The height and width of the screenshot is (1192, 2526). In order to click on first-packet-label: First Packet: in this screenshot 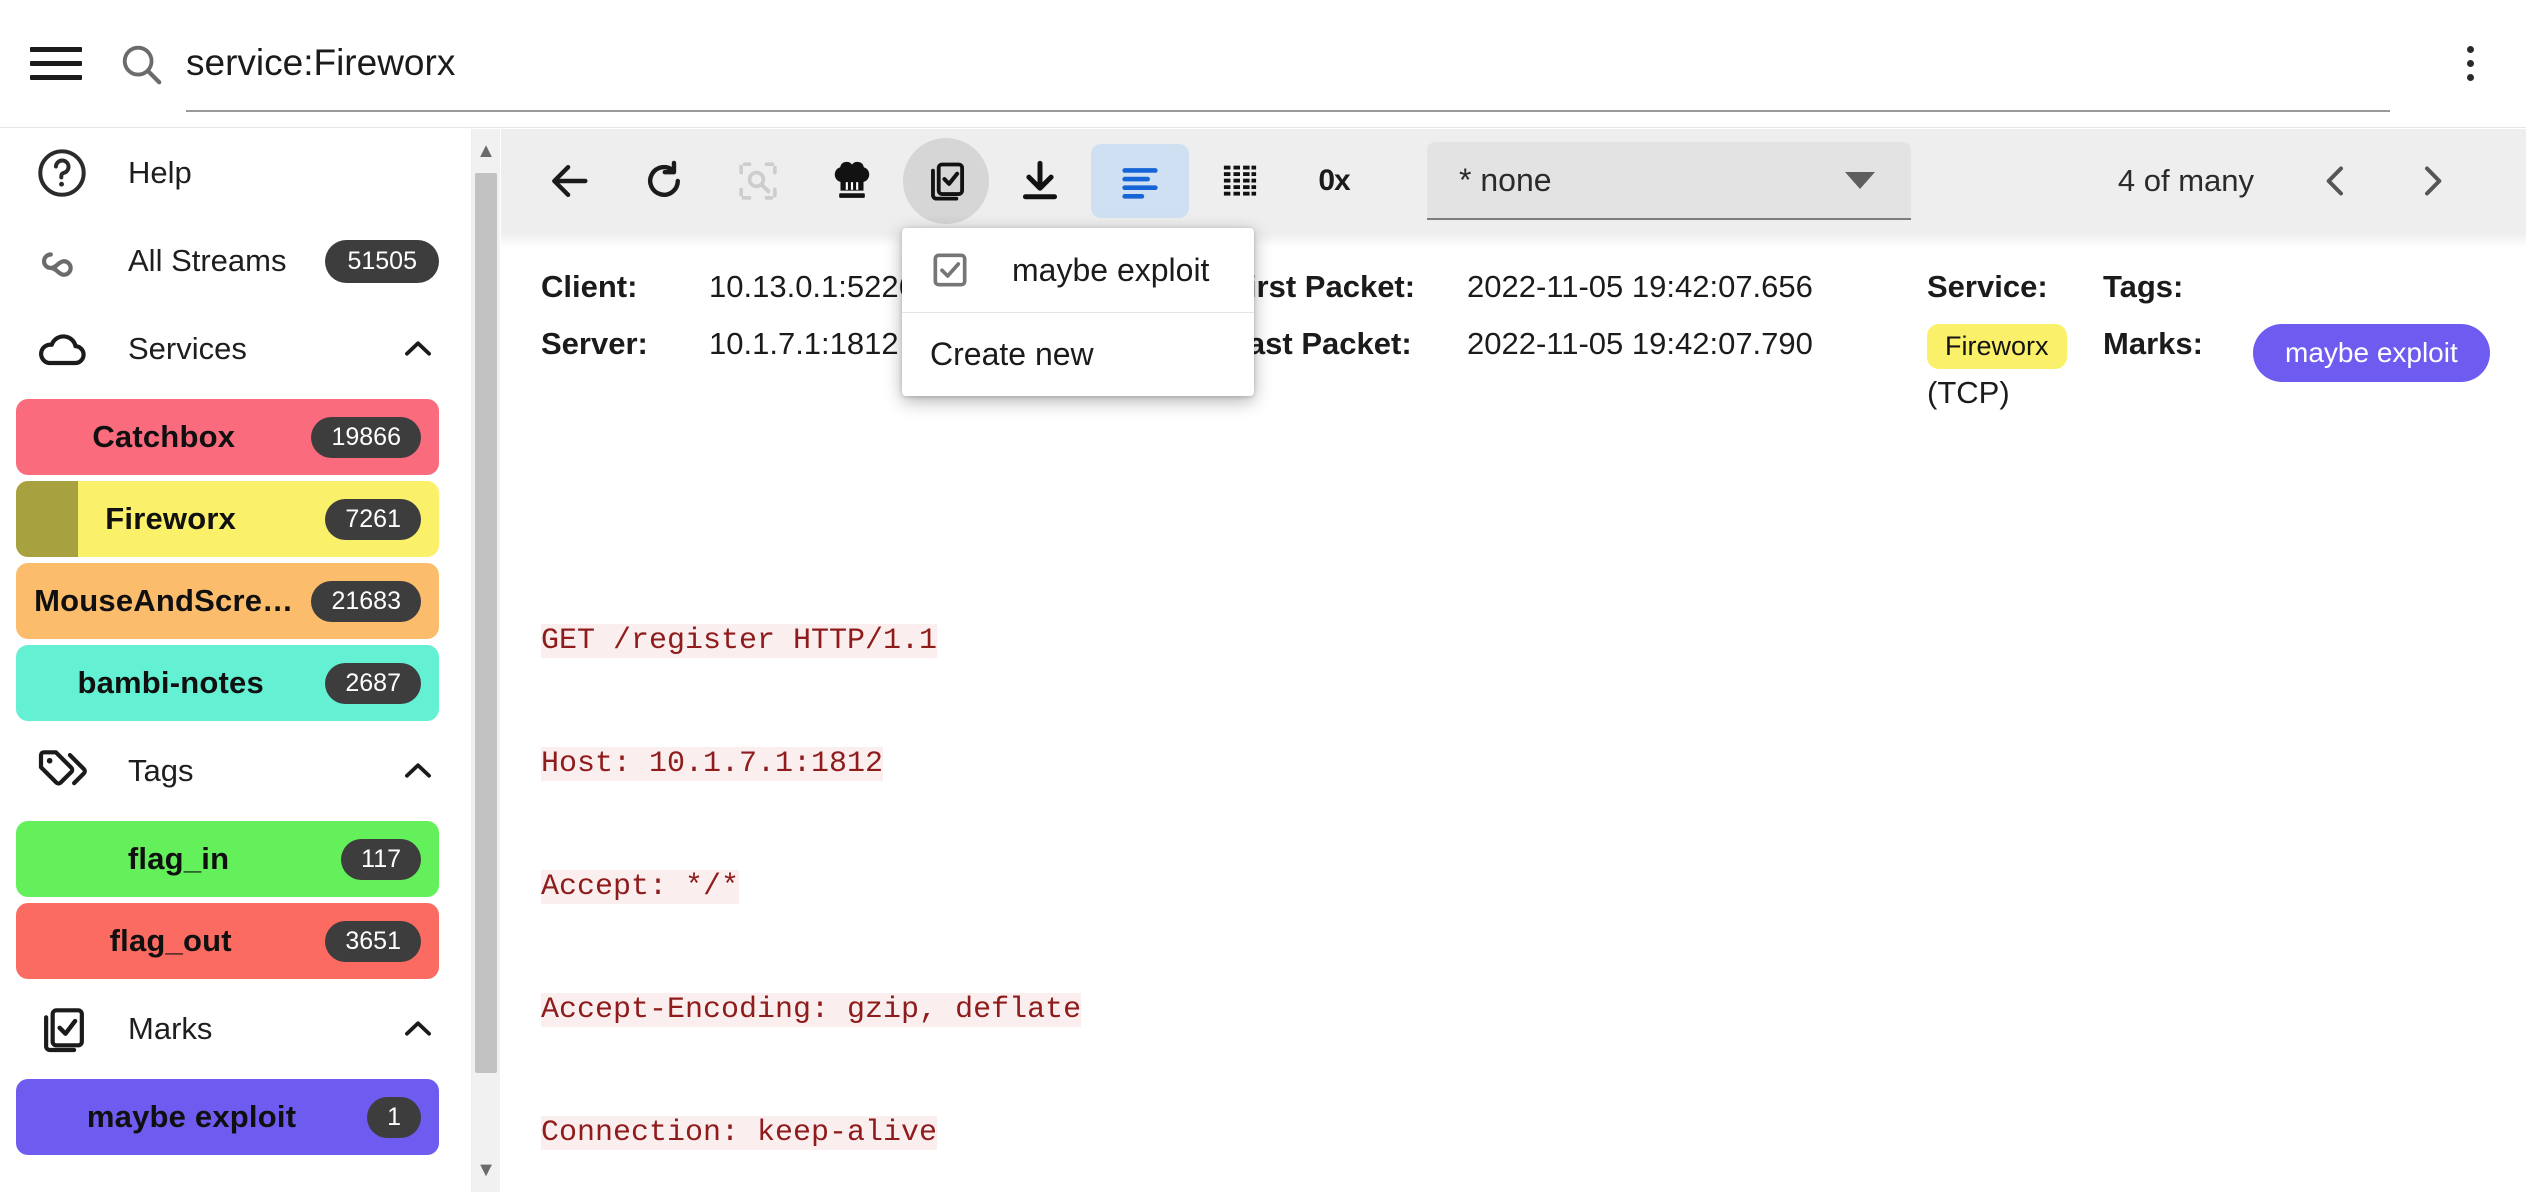, I will do `click(1322, 286)`.